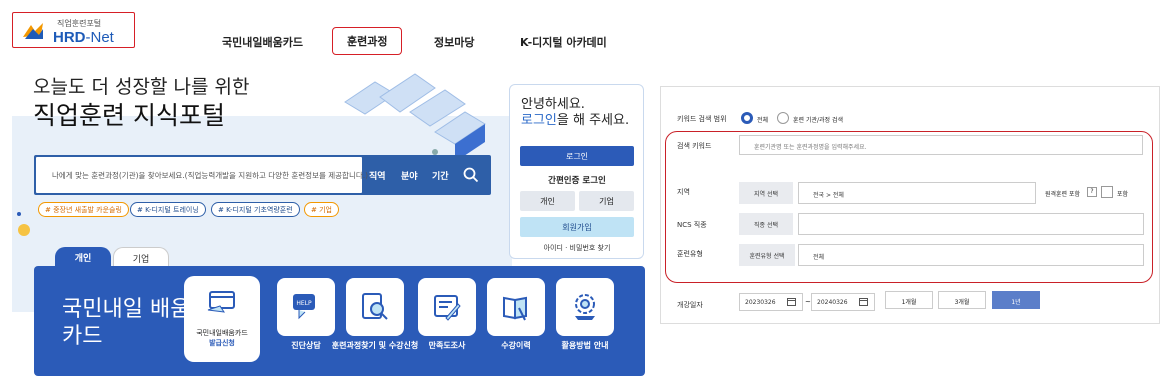 The image size is (1168, 385). Describe the element at coordinates (1016, 300) in the screenshot. I see `period-1-year-button: 1년` at that location.